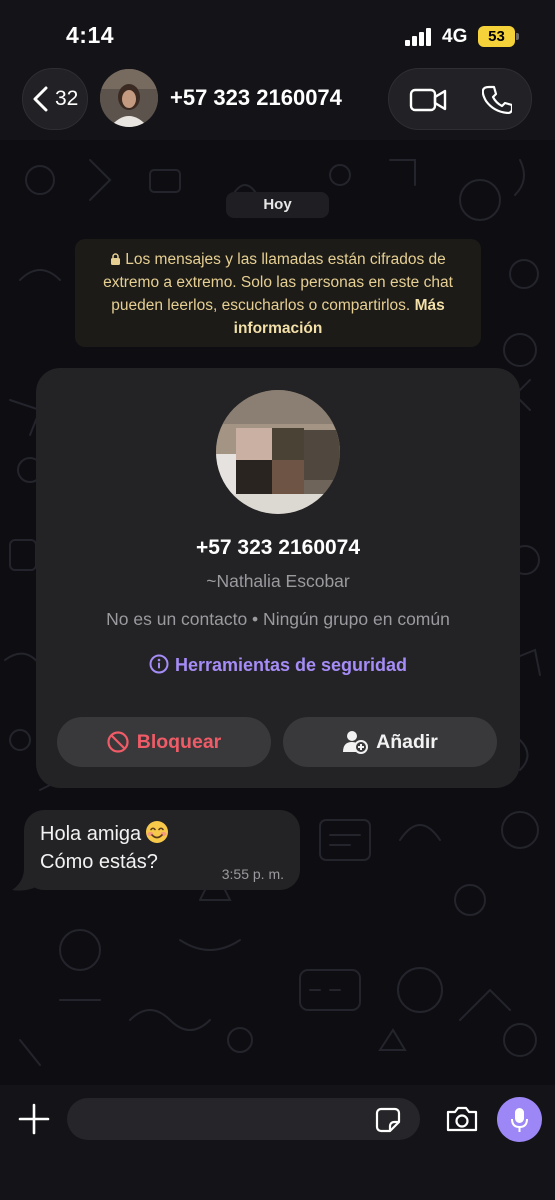 The height and width of the screenshot is (1200, 555). What do you see at coordinates (116, 259) in the screenshot?
I see `lock-icon` at bounding box center [116, 259].